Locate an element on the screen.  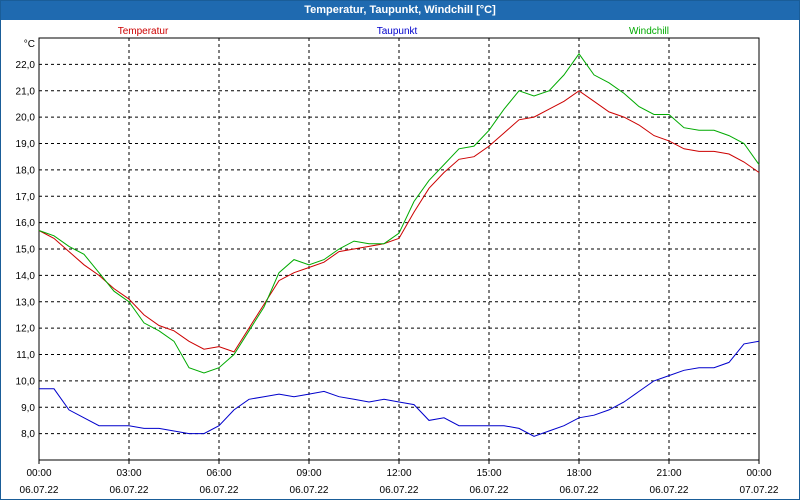
y-tick-label: 9,0 is located at coordinates (28, 408).